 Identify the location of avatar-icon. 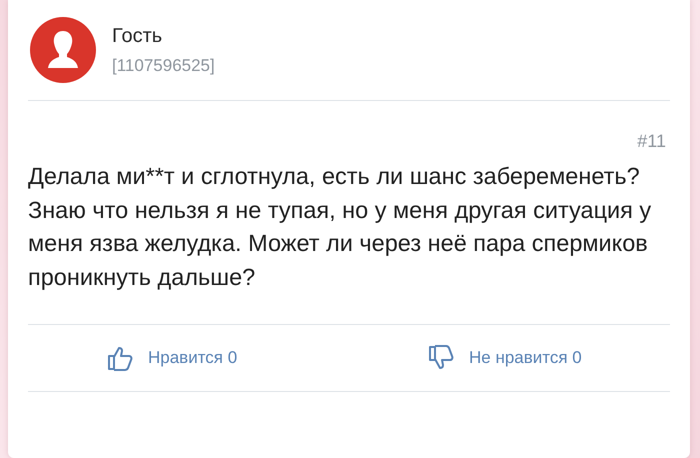
(63, 50).